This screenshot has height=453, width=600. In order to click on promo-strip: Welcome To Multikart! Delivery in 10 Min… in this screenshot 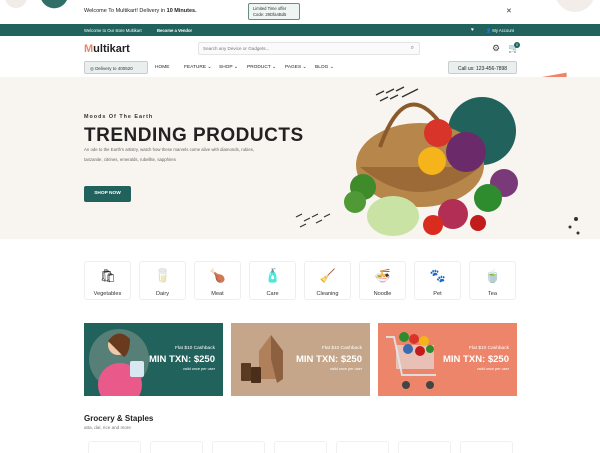, I will do `click(300, 12)`.